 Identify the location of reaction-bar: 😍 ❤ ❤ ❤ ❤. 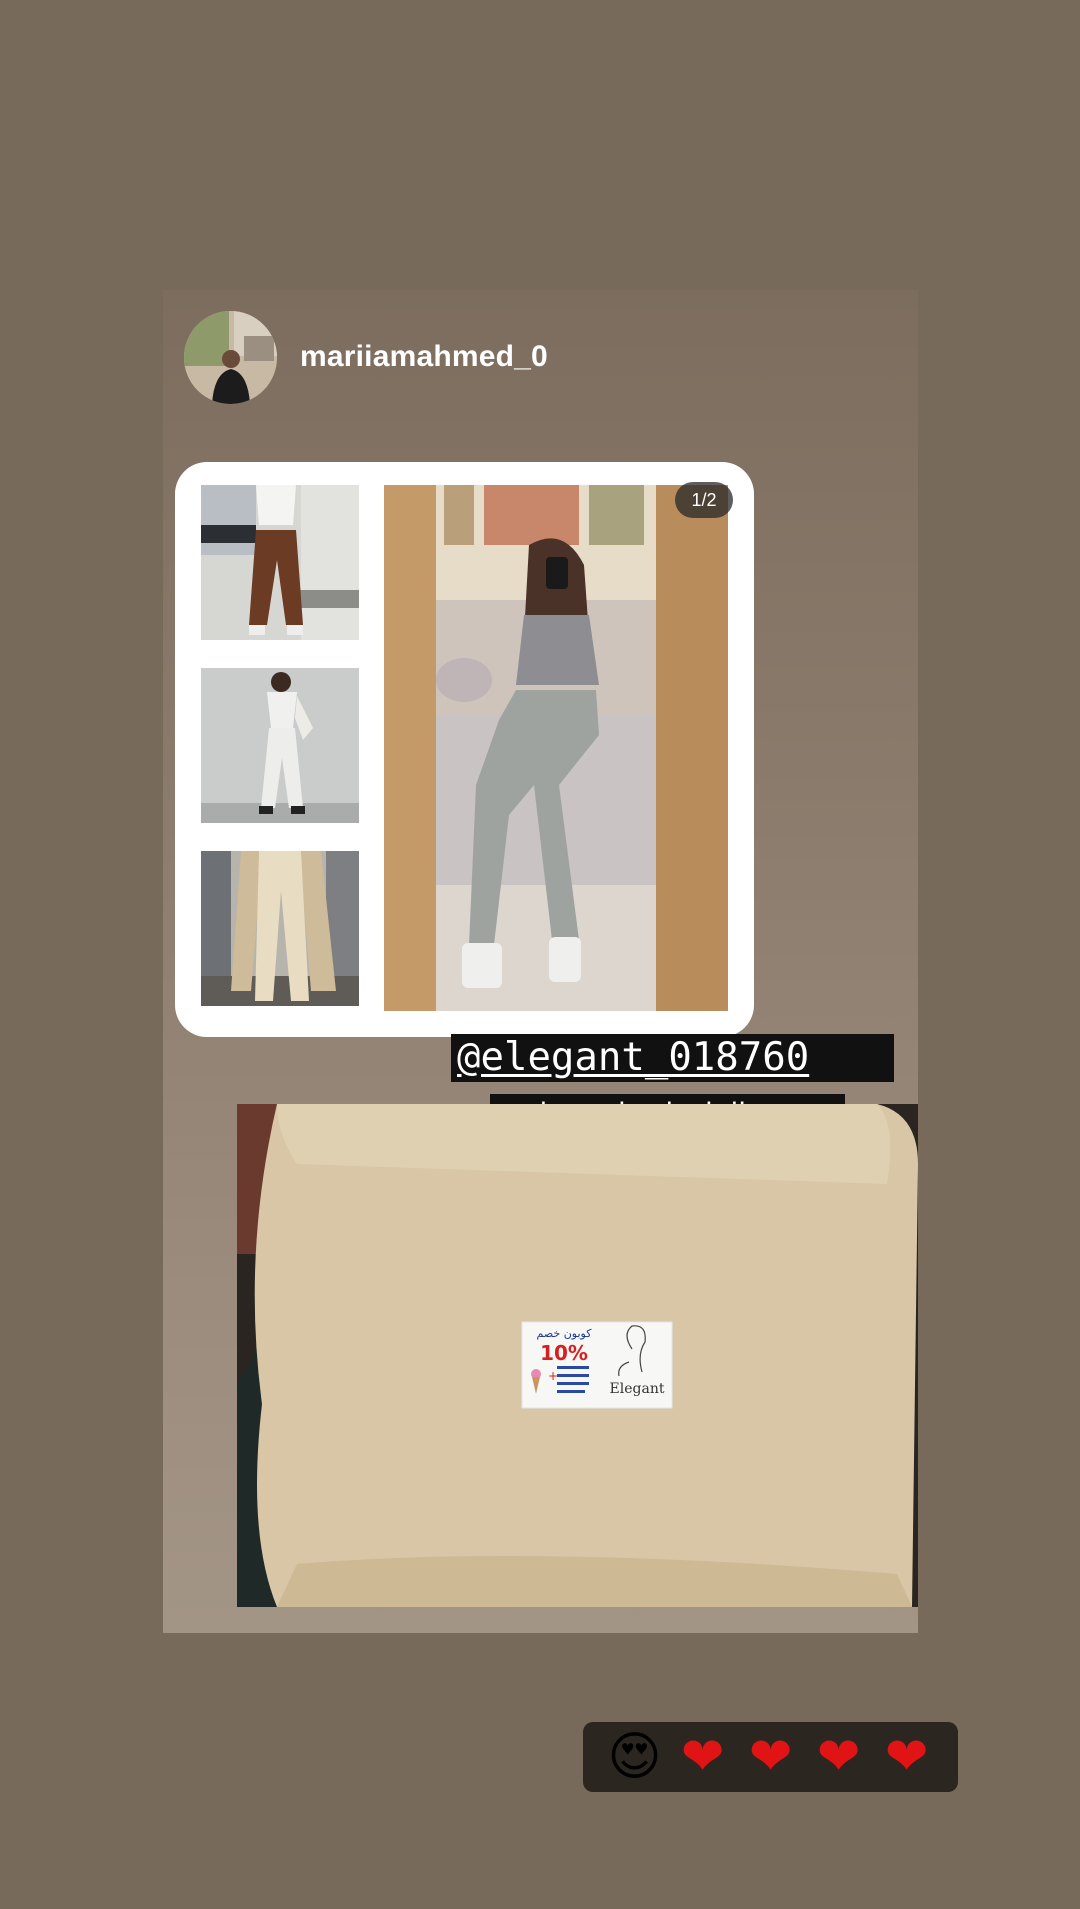
(770, 1757).